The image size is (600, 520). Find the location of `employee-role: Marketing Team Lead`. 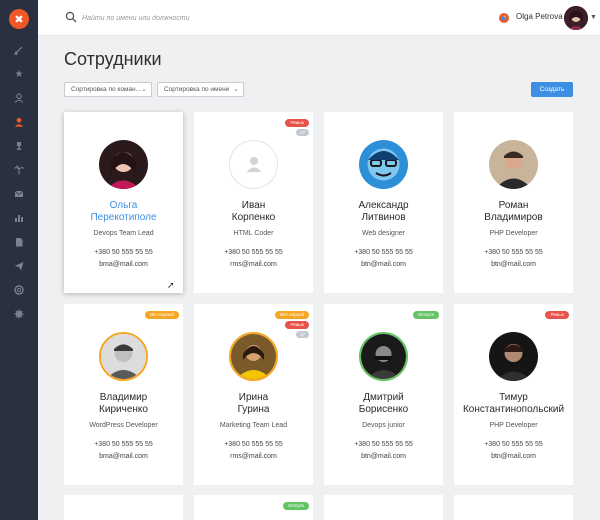

employee-role: Marketing Team Lead is located at coordinates (253, 425).